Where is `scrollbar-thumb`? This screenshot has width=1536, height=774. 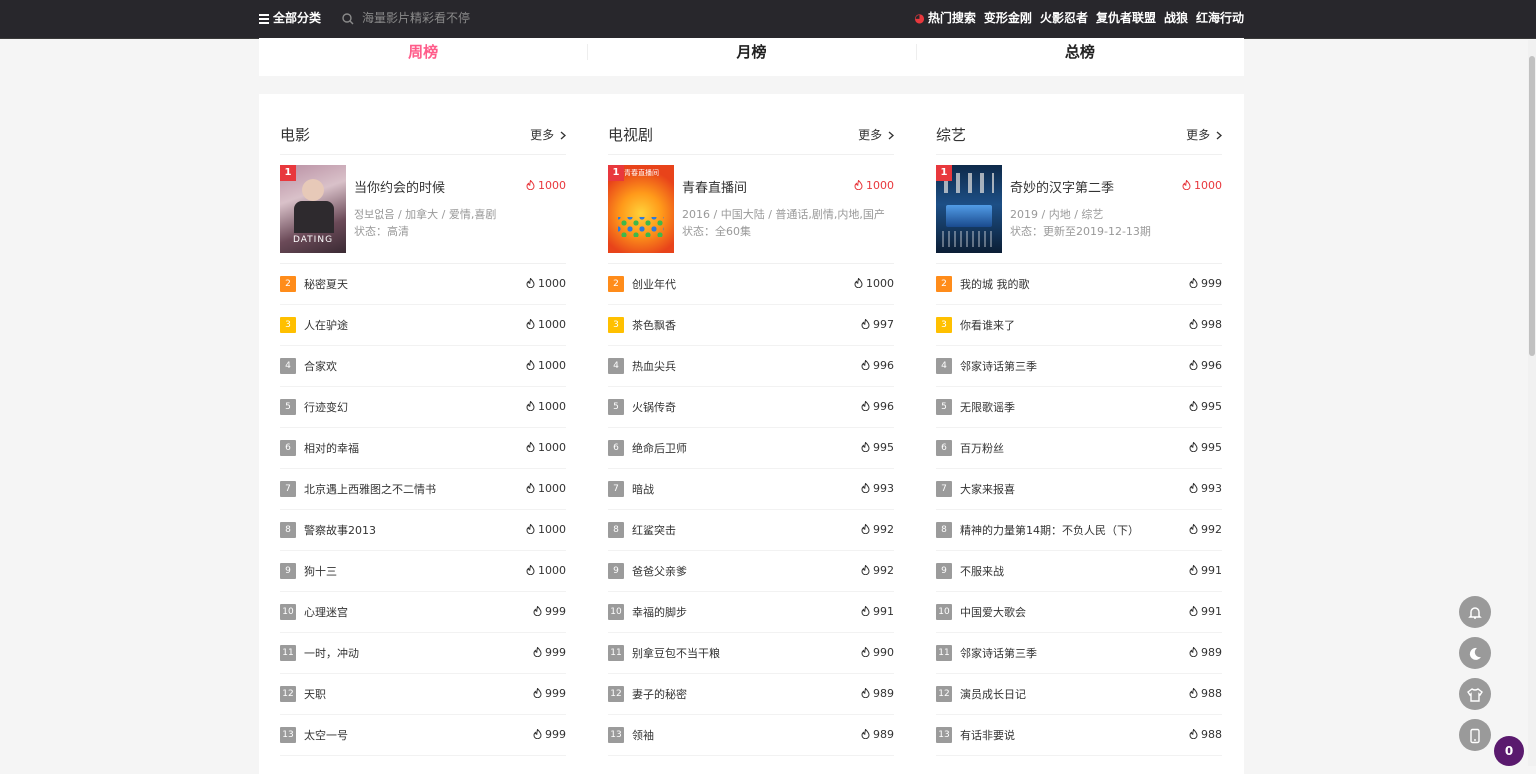 scrollbar-thumb is located at coordinates (1532, 206).